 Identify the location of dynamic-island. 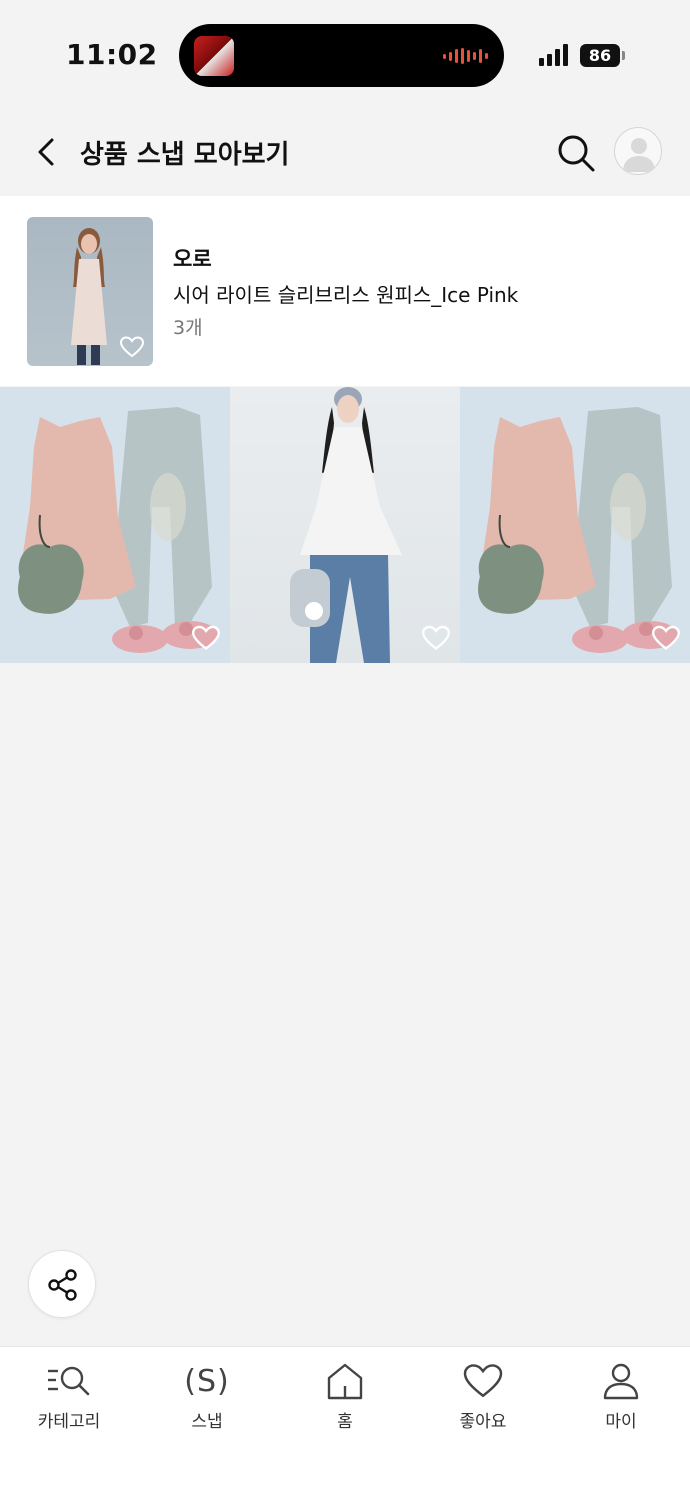
(341, 55).